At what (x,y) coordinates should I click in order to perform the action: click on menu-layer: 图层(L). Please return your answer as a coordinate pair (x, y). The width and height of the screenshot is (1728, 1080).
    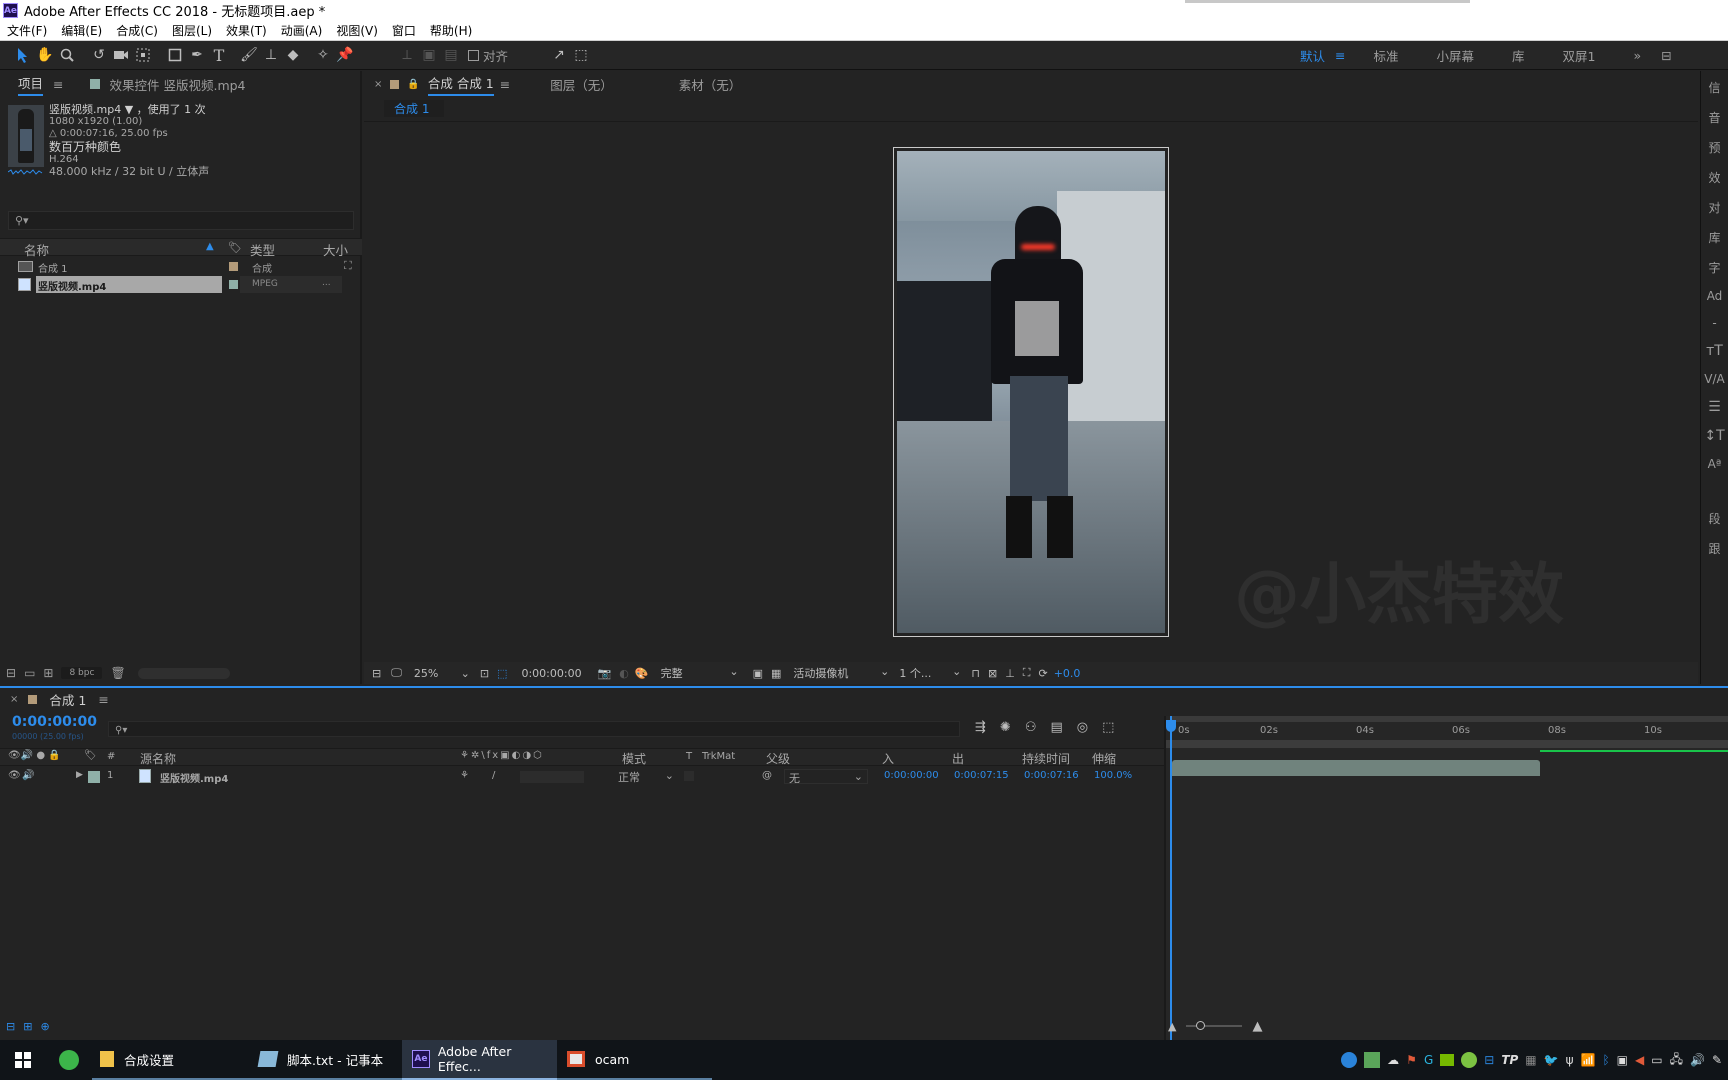
    Looking at the image, I should click on (192, 30).